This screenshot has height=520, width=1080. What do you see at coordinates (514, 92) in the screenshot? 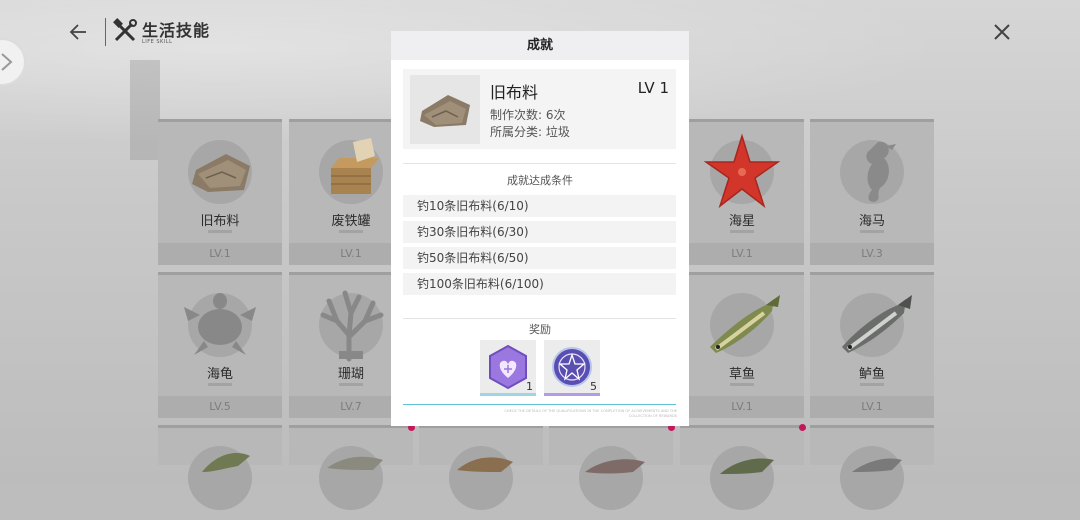
I see `item-name: 旧布料` at bounding box center [514, 92].